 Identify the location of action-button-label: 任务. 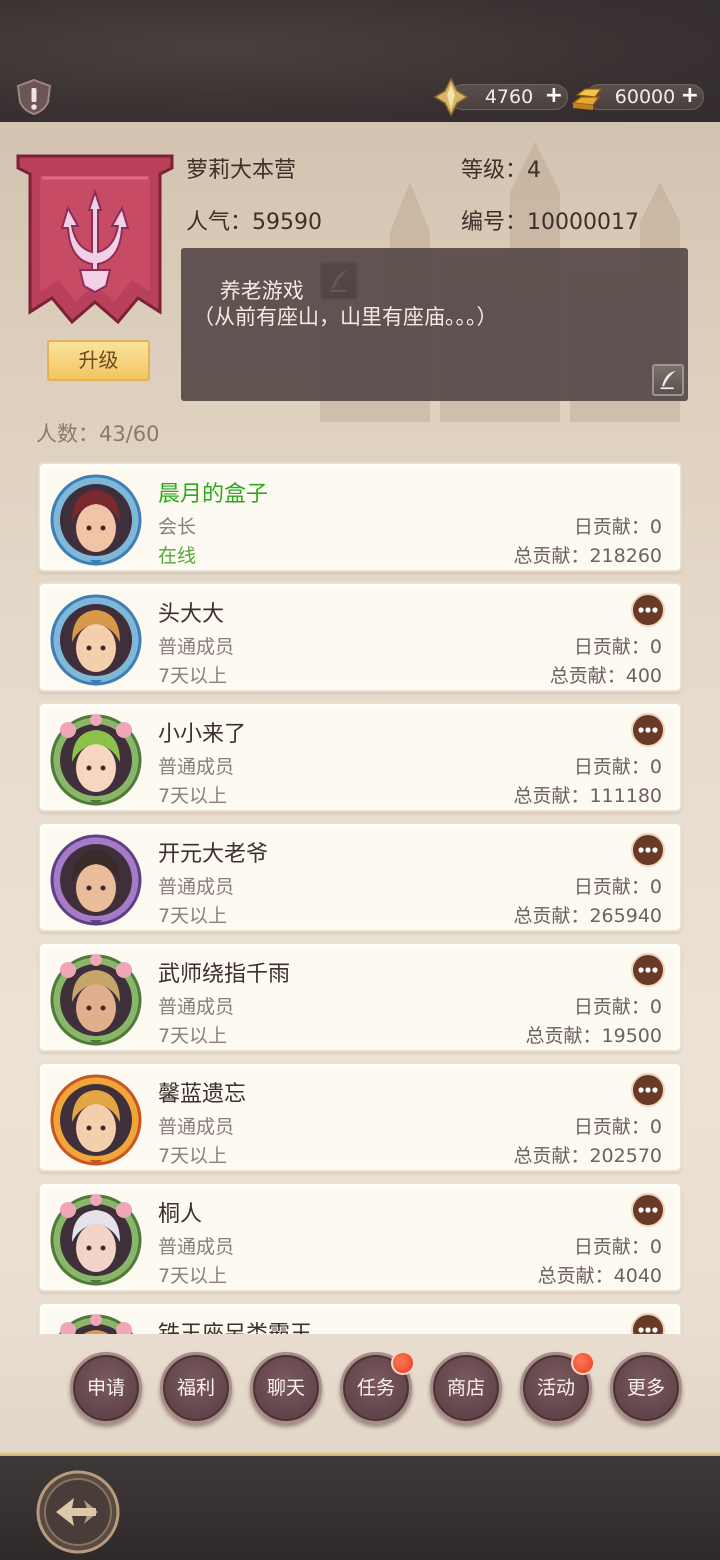
(375, 1388).